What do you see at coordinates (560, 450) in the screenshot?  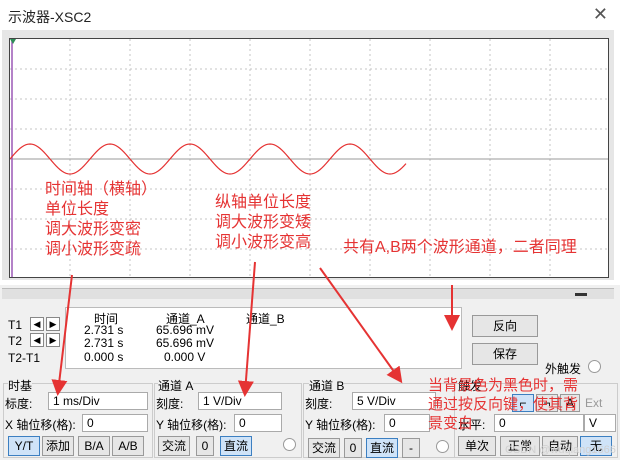 I see `watermark: CSDN @wuqiang1666` at bounding box center [560, 450].